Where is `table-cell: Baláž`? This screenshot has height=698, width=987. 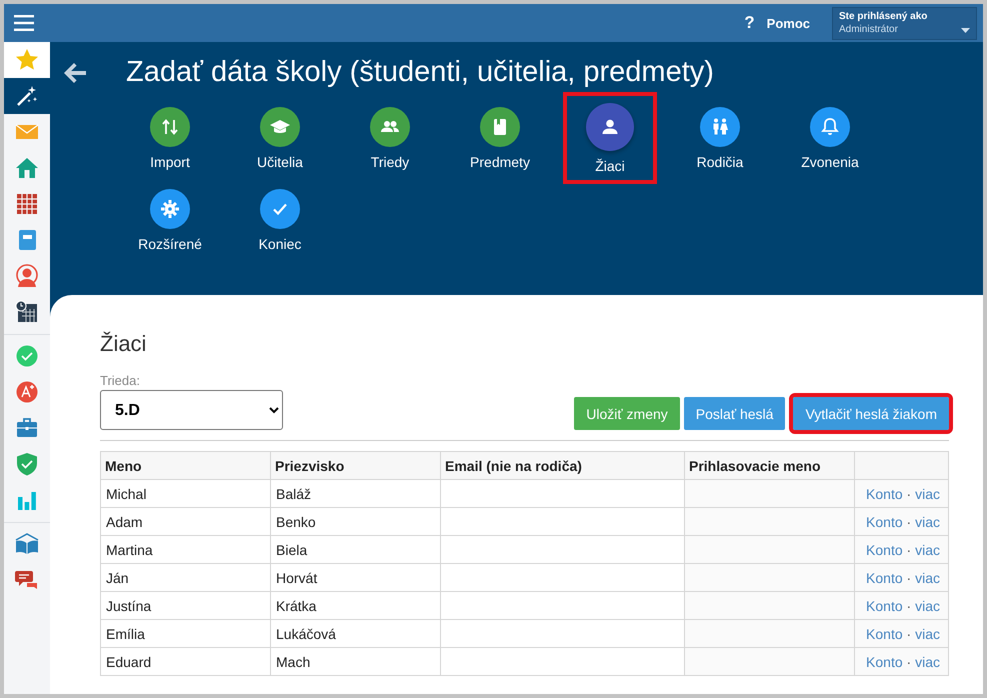
table-cell: Baláž is located at coordinates (355, 494).